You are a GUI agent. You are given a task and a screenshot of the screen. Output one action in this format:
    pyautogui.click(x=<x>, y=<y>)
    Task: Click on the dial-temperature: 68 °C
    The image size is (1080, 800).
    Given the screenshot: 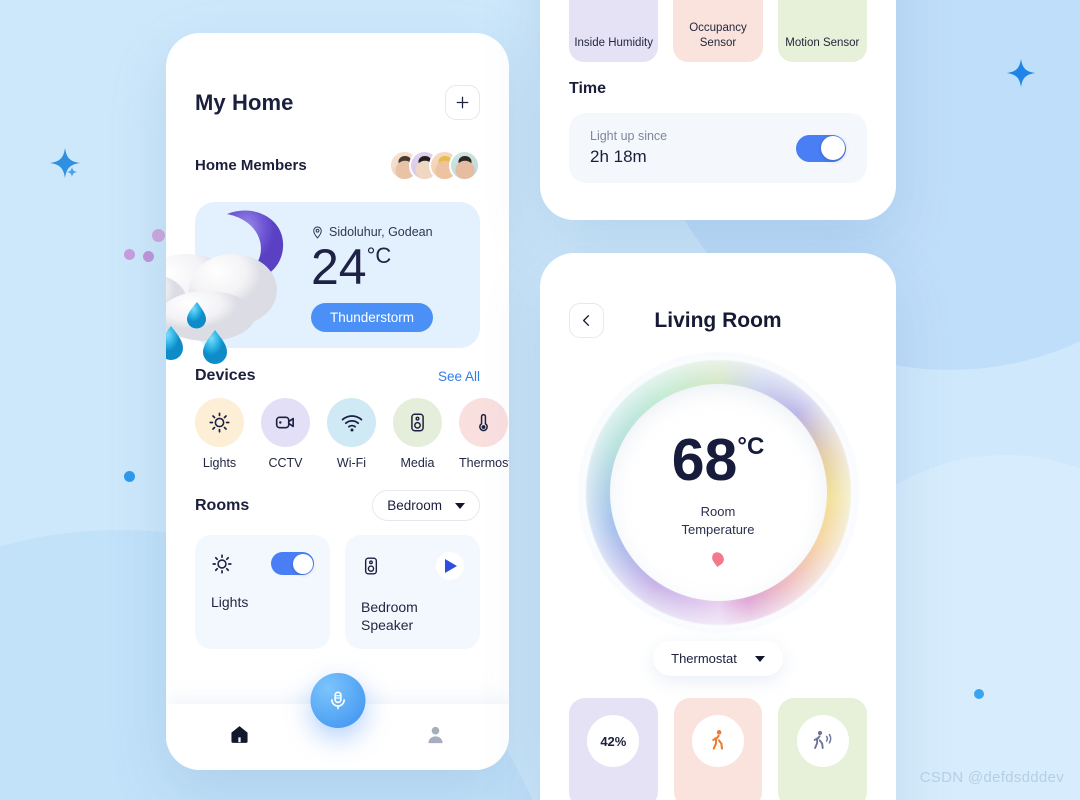 What is the action you would take?
    pyautogui.click(x=718, y=459)
    